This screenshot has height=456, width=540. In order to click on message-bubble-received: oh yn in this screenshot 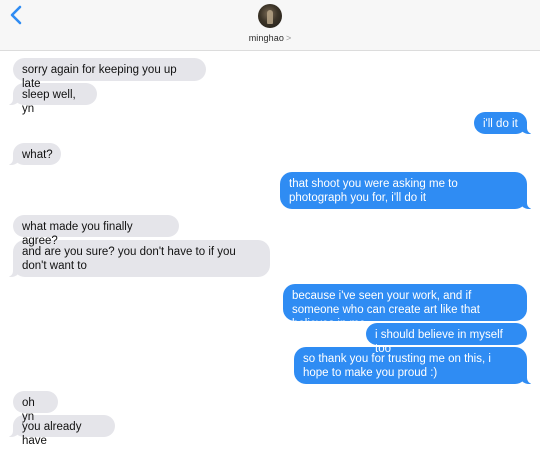, I will do `click(35, 407)`.